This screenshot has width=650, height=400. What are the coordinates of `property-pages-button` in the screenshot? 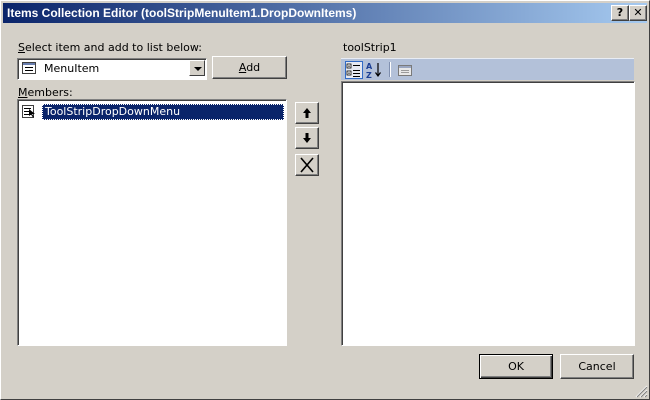 It's located at (405, 70).